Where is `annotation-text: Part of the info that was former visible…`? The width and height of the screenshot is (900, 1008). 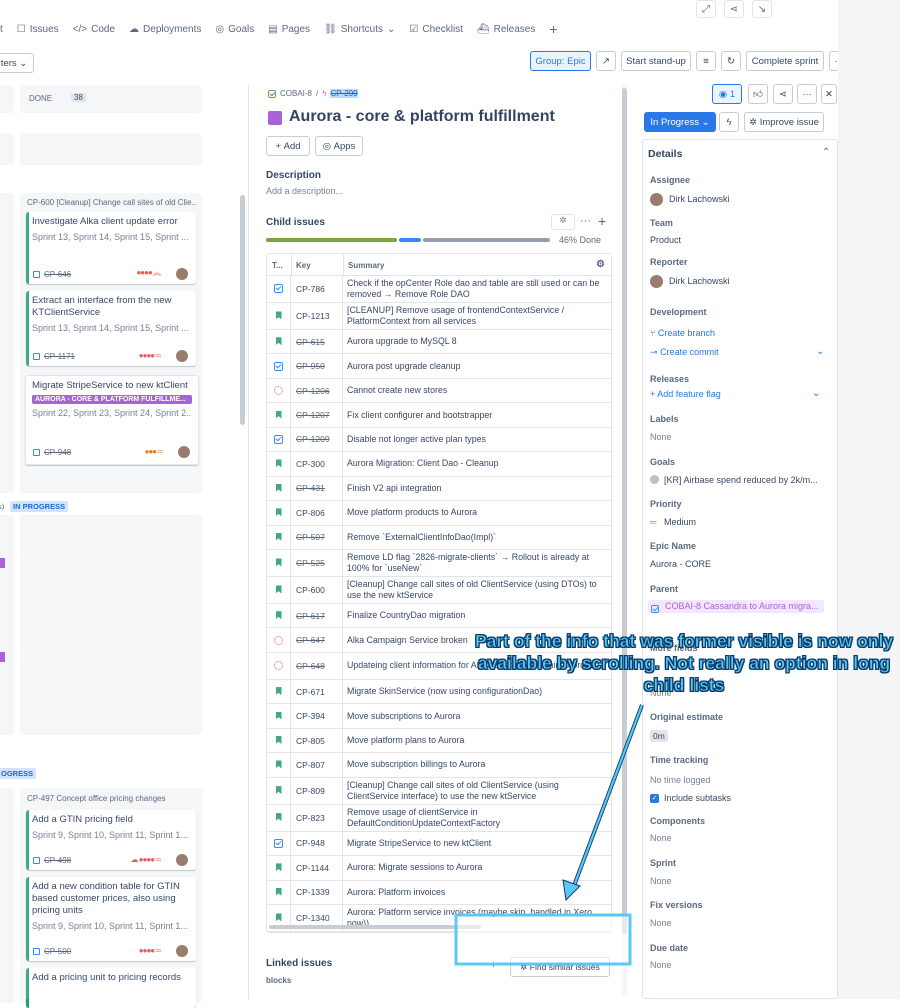 annotation-text: Part of the info that was former visible… is located at coordinates (684, 663).